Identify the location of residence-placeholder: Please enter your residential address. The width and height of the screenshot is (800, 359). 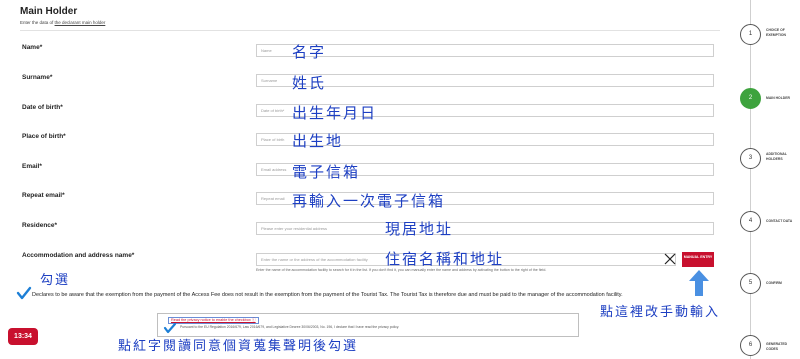
(294, 228).